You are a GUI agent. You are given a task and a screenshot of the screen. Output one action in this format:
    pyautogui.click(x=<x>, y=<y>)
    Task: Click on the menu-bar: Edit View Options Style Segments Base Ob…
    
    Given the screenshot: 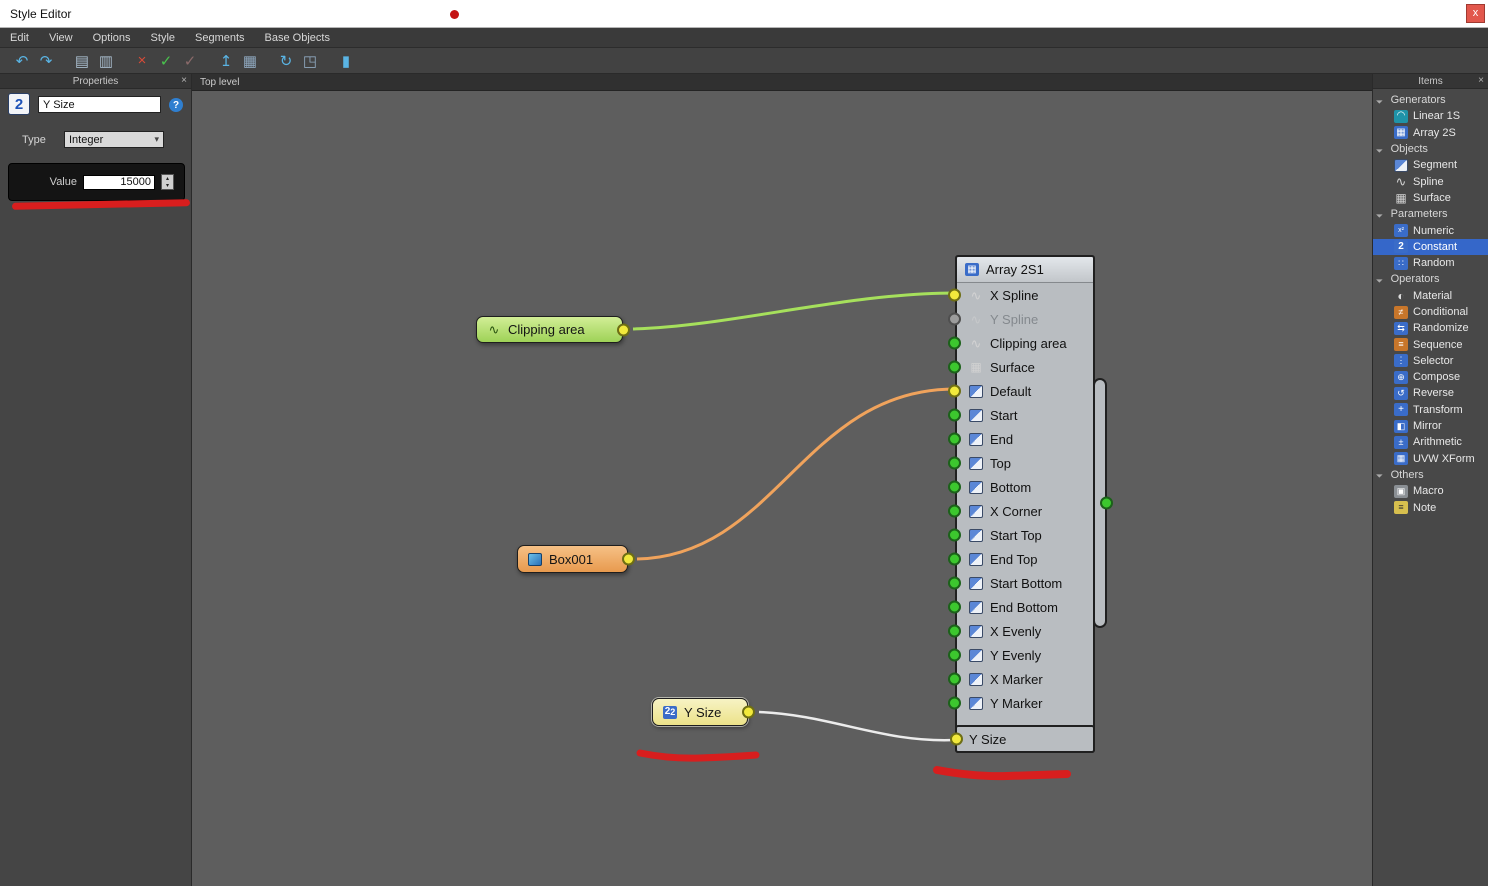 What is the action you would take?
    pyautogui.click(x=744, y=38)
    